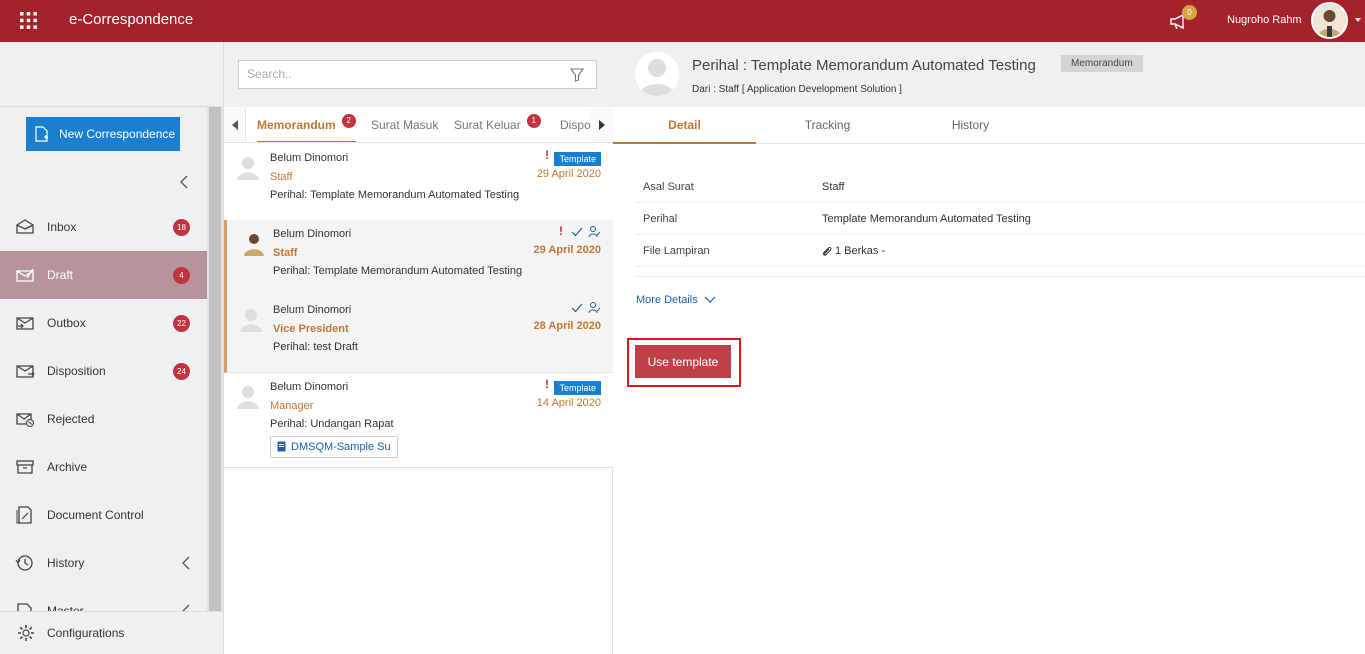 This screenshot has width=1365, height=654. What do you see at coordinates (181, 275) in the screenshot?
I see `count-badge: 4` at bounding box center [181, 275].